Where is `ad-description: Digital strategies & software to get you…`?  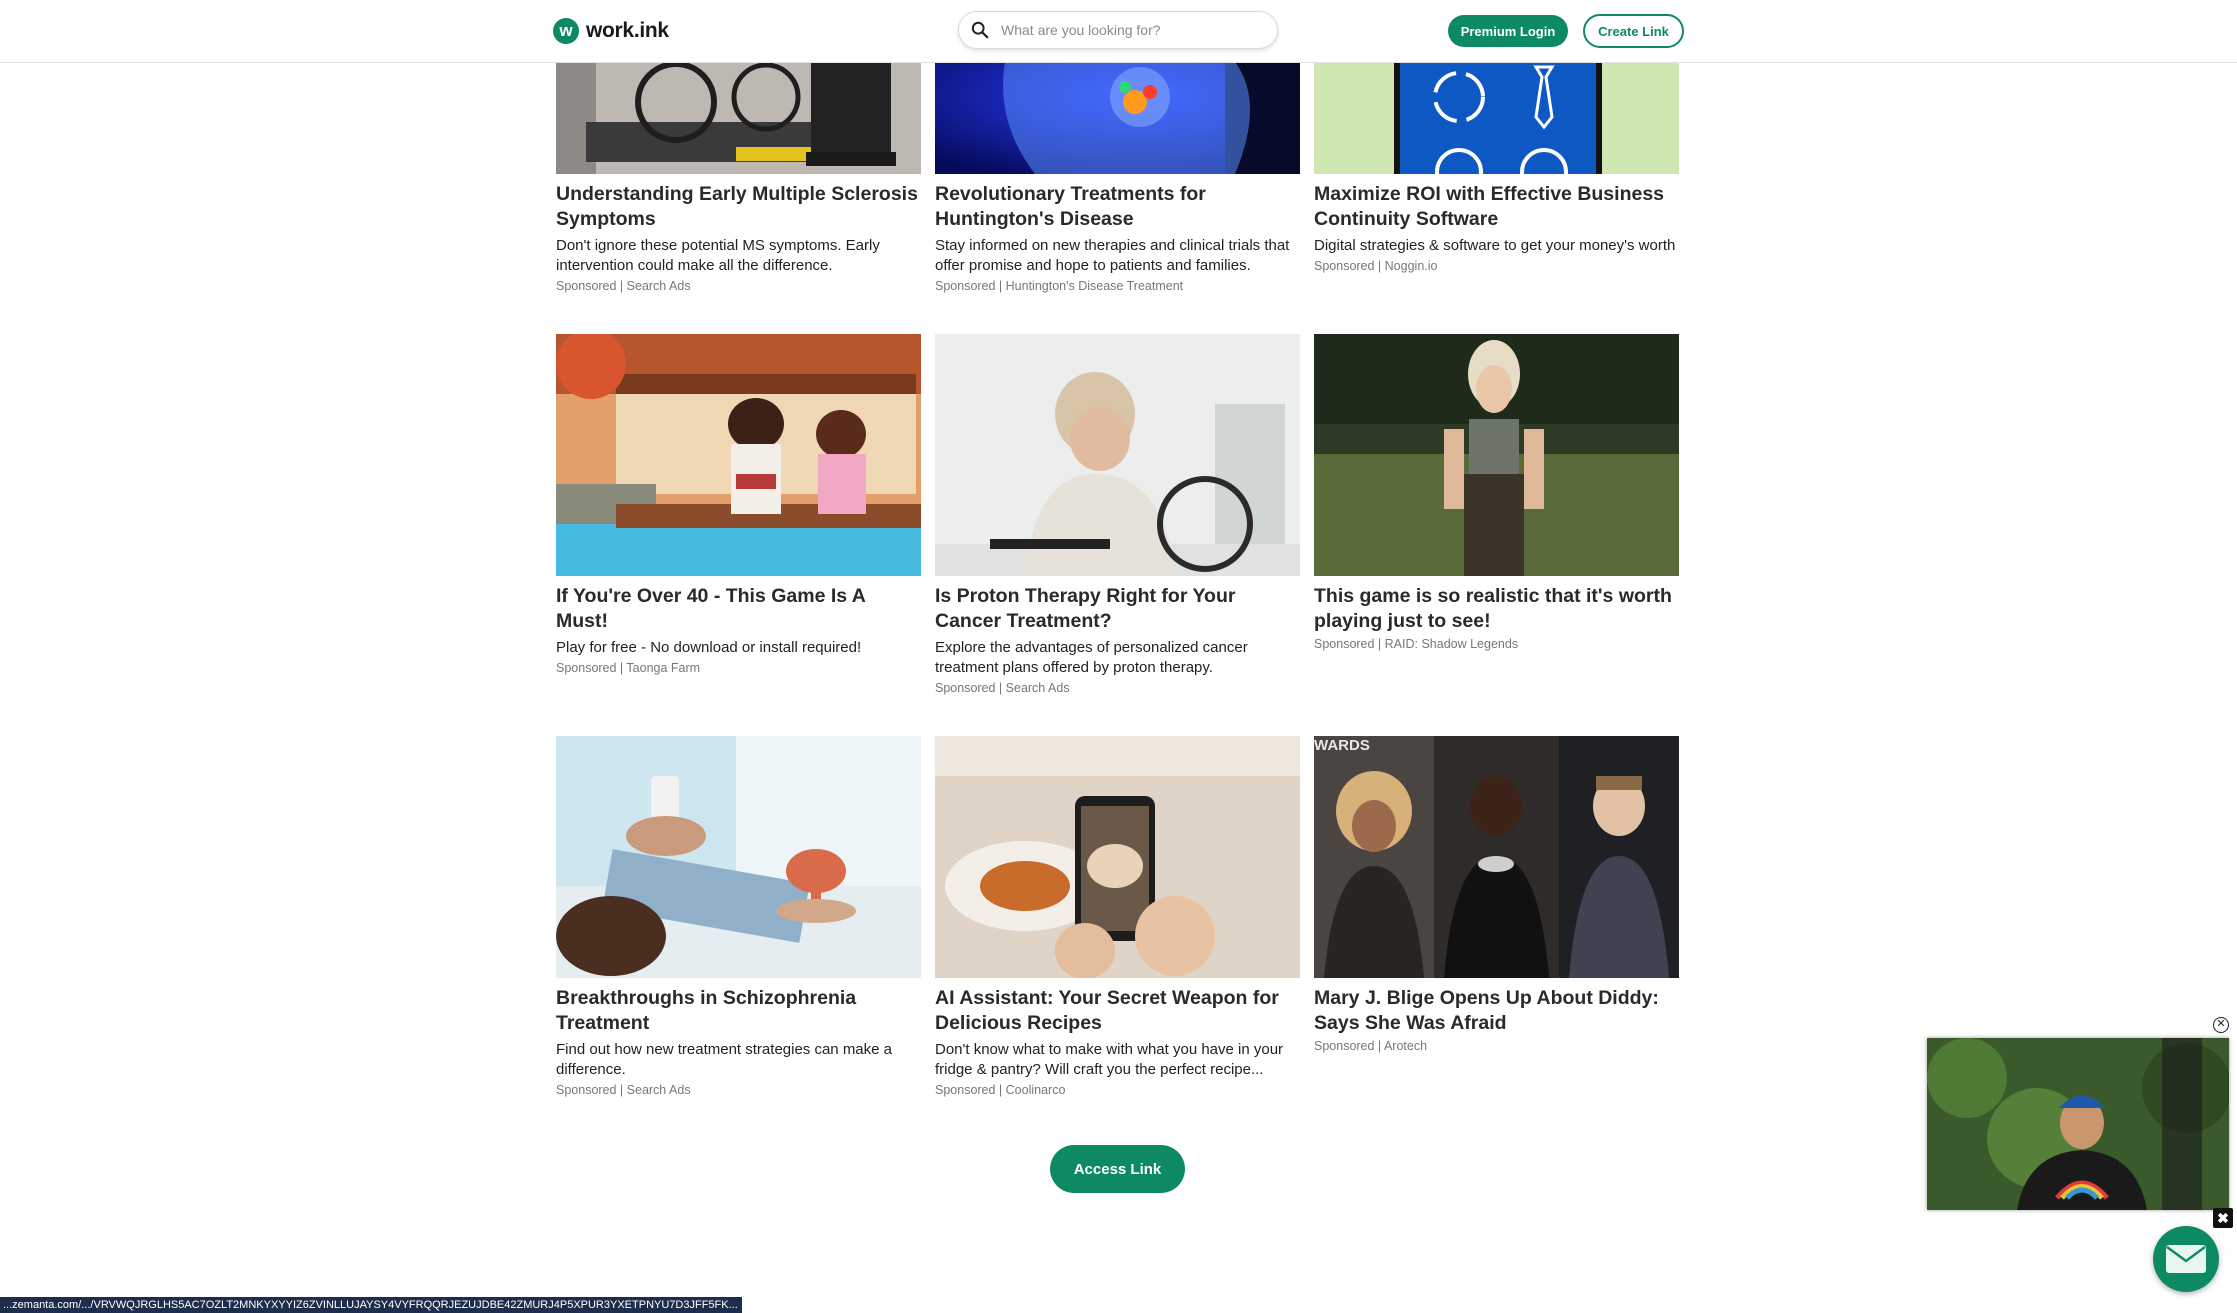
ad-description: Digital strategies & software to get you… is located at coordinates (1495, 245).